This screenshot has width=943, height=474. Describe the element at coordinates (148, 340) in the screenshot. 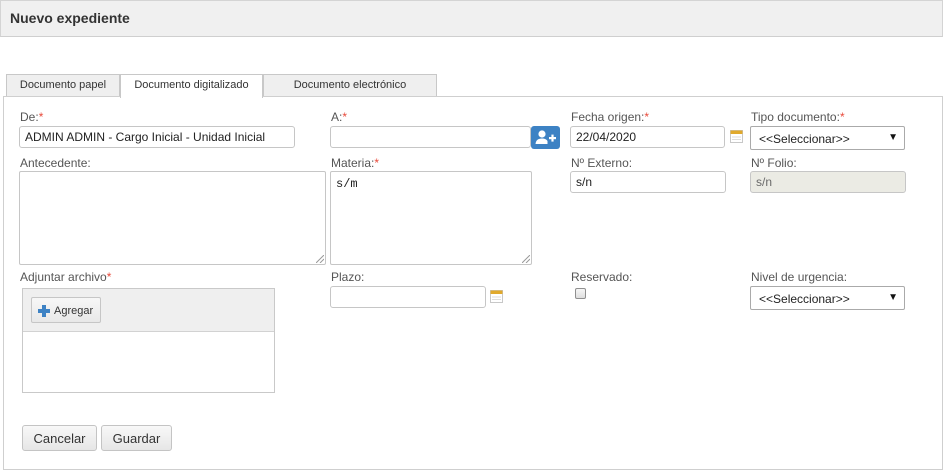

I see `attachment-panel: Agregar` at that location.